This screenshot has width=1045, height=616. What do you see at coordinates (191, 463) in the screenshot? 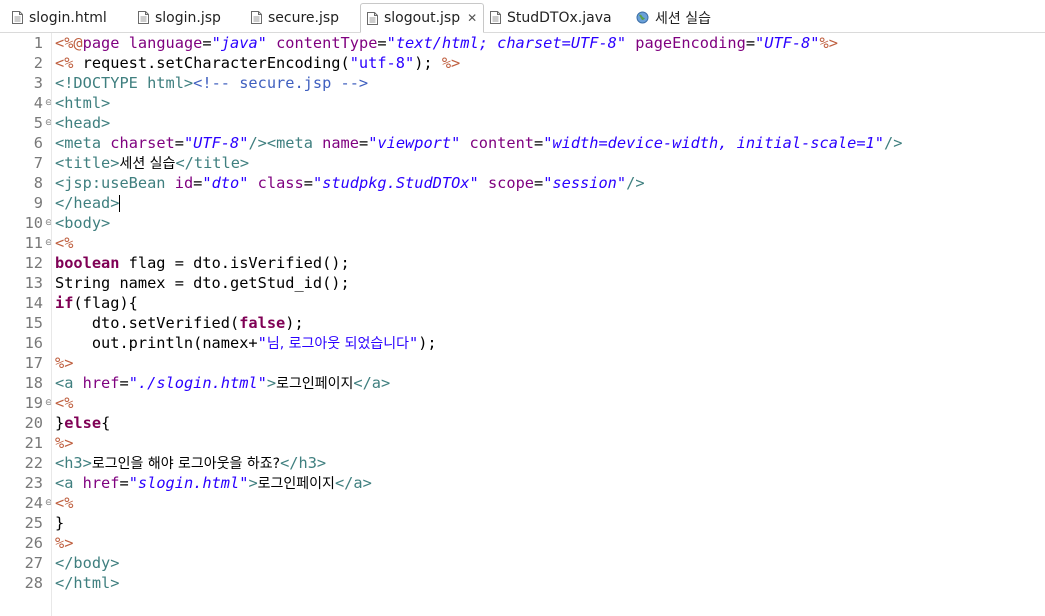
I see `code-line-22: <h3>로그인을 해야 로그아웃을 하죠?</h3>` at bounding box center [191, 463].